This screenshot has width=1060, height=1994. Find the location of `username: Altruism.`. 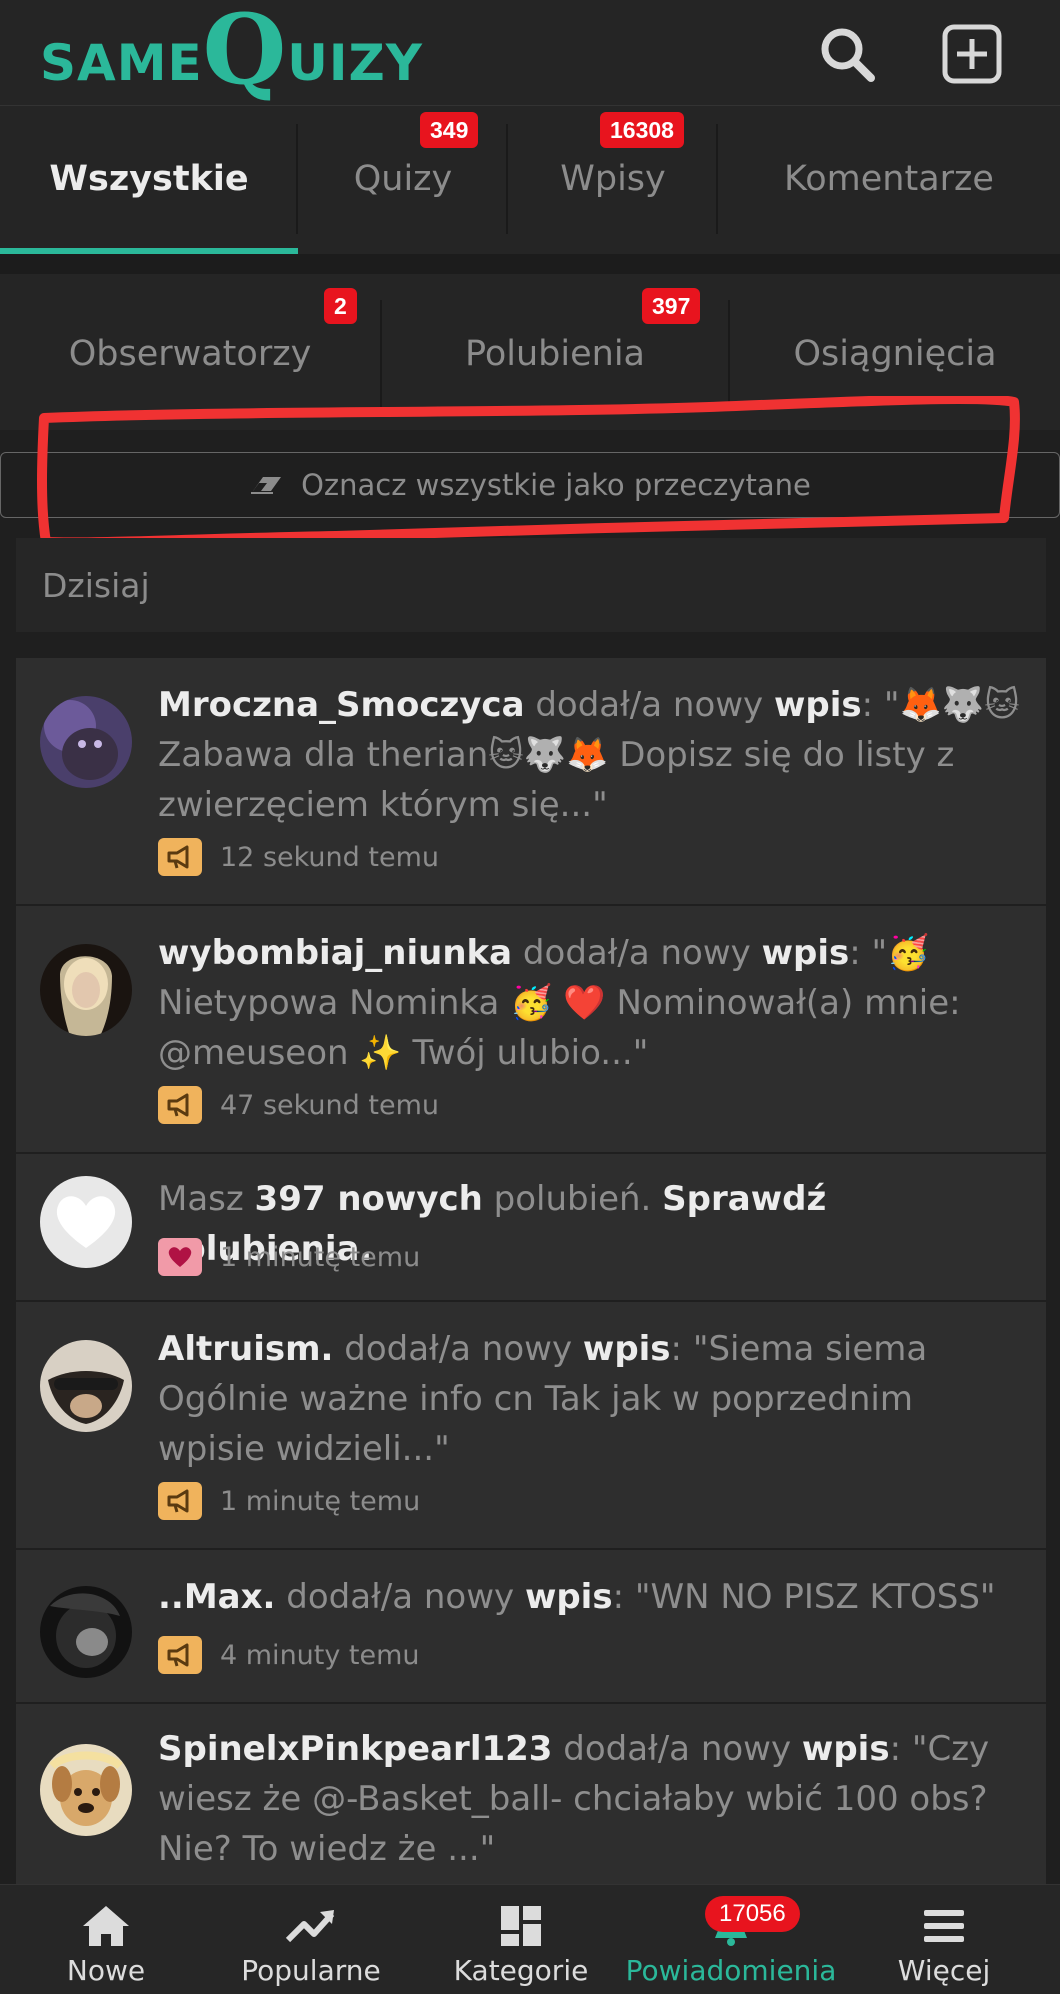

username: Altruism. is located at coordinates (245, 1349).